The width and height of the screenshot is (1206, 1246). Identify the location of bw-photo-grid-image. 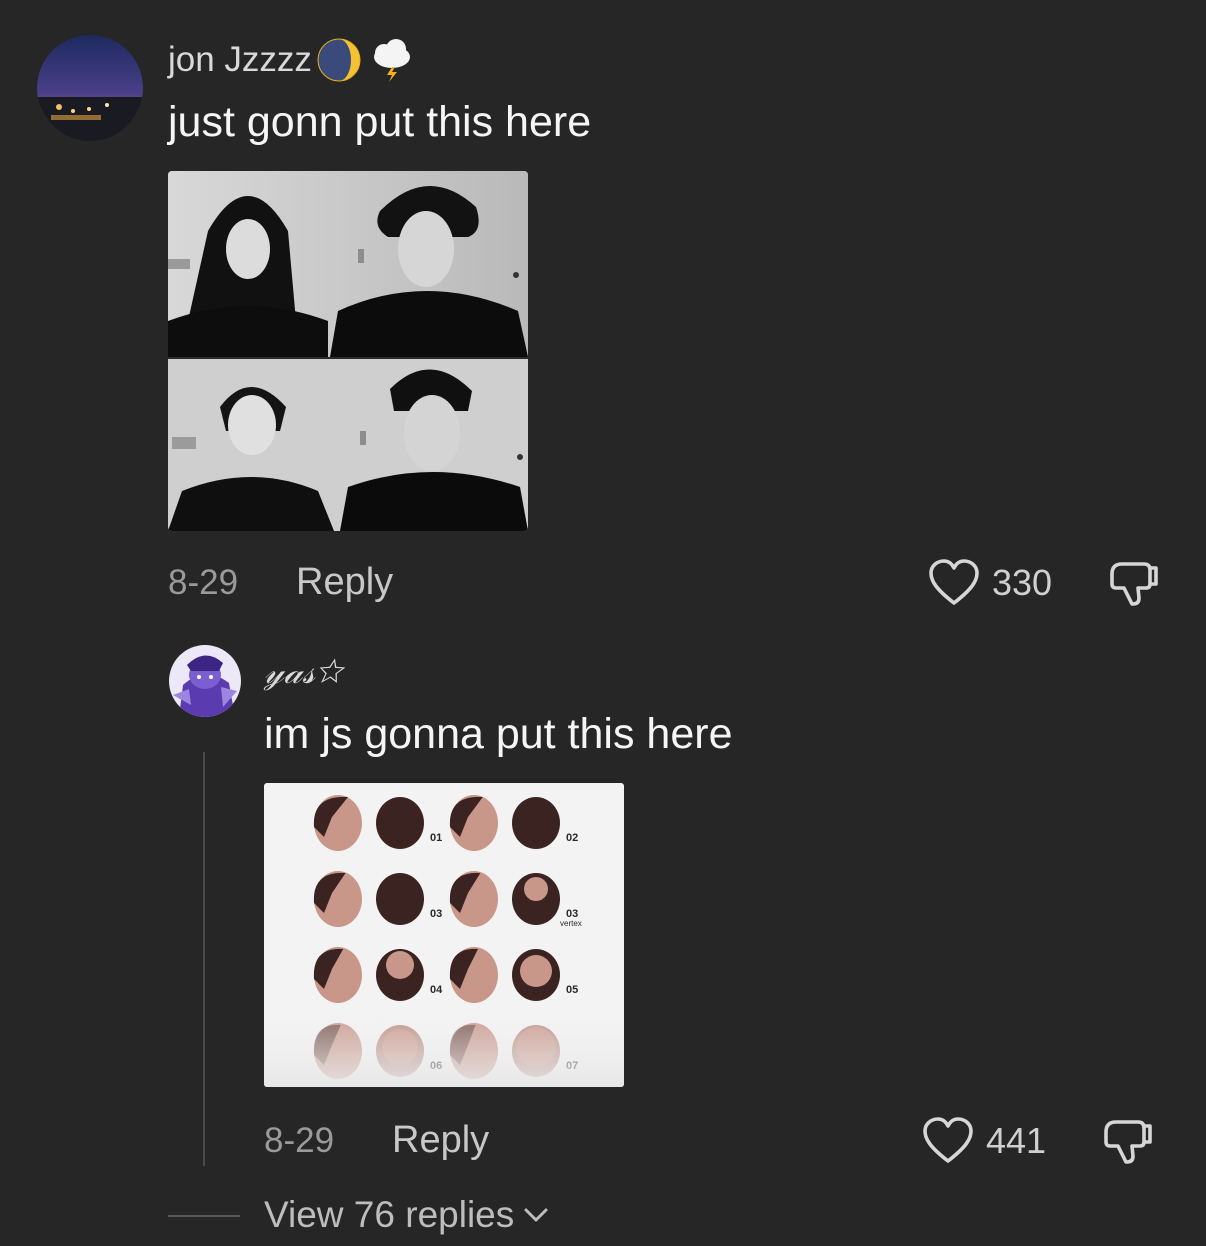
(348, 351).